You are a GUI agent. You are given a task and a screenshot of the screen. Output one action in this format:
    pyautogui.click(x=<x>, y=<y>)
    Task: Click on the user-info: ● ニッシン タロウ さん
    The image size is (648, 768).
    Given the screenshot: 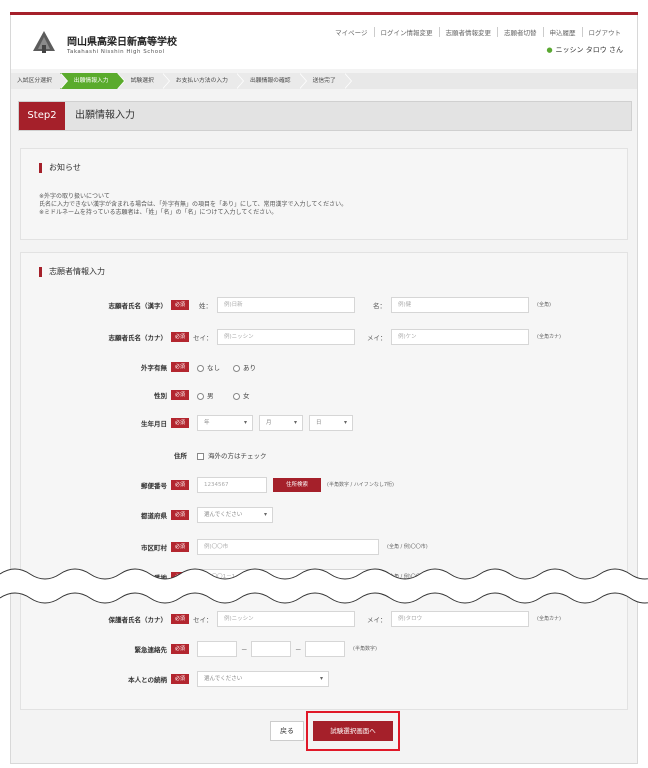 What is the action you would take?
    pyautogui.click(x=584, y=50)
    